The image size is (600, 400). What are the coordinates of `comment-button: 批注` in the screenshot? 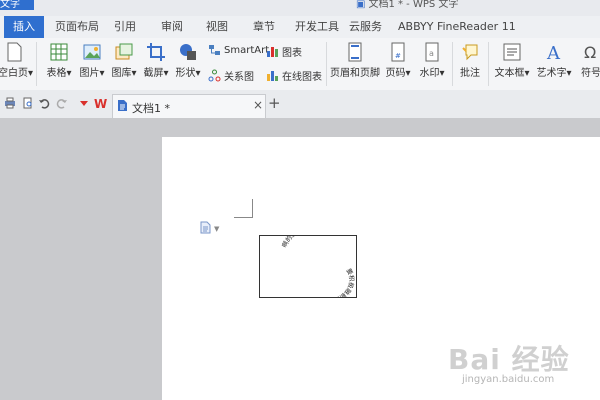 It's located at (470, 60).